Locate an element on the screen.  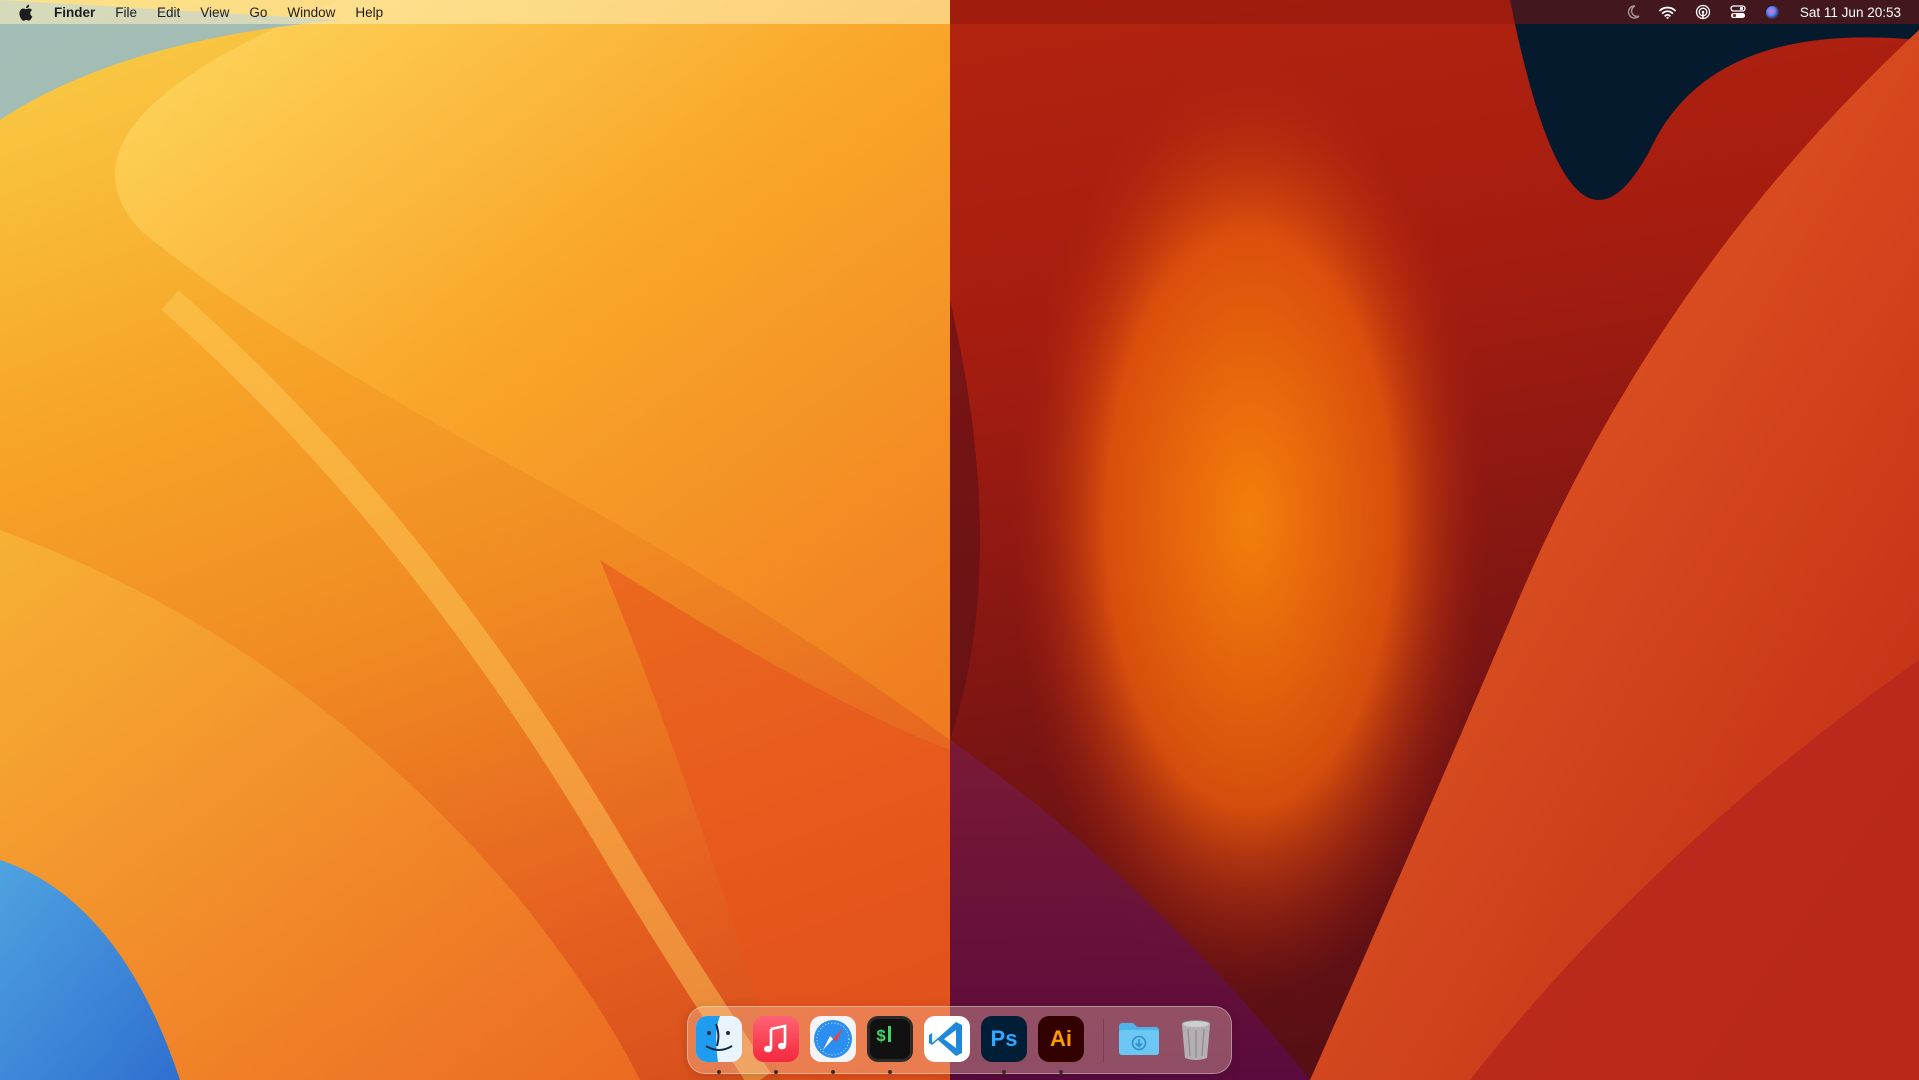
menu-window: Window is located at coordinates (311, 12).